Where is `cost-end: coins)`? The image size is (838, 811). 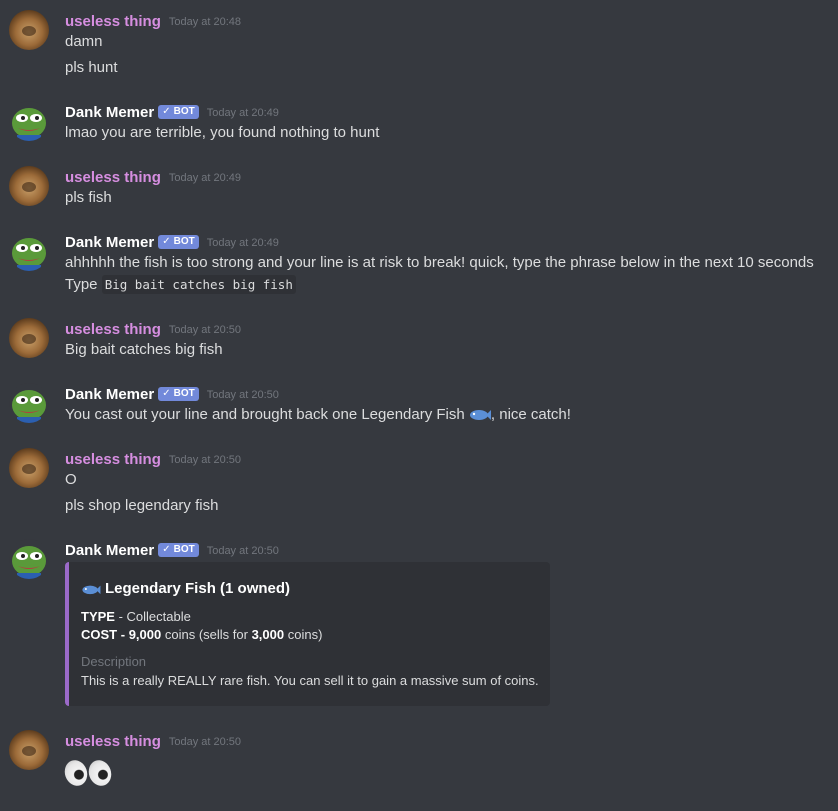
cost-end: coins) is located at coordinates (305, 634).